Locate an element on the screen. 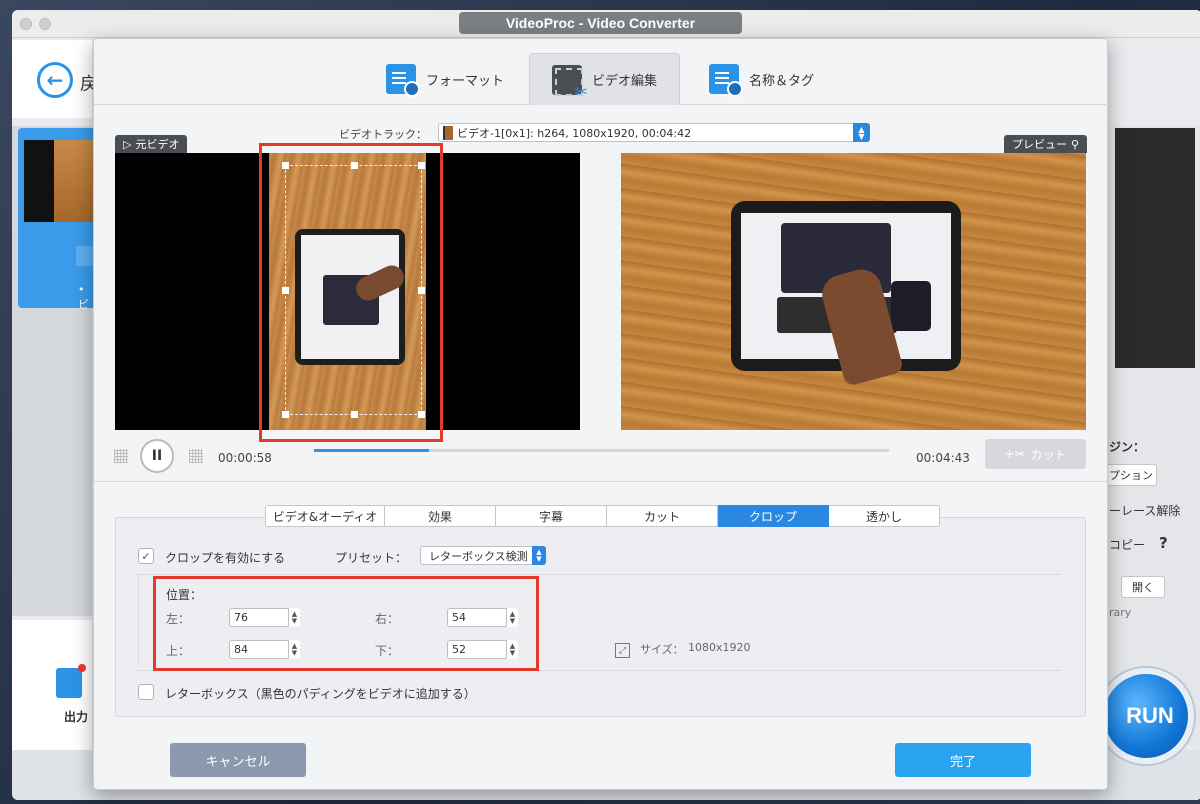 The height and width of the screenshot is (804, 1200). size-value: 1080x1920 is located at coordinates (719, 647).